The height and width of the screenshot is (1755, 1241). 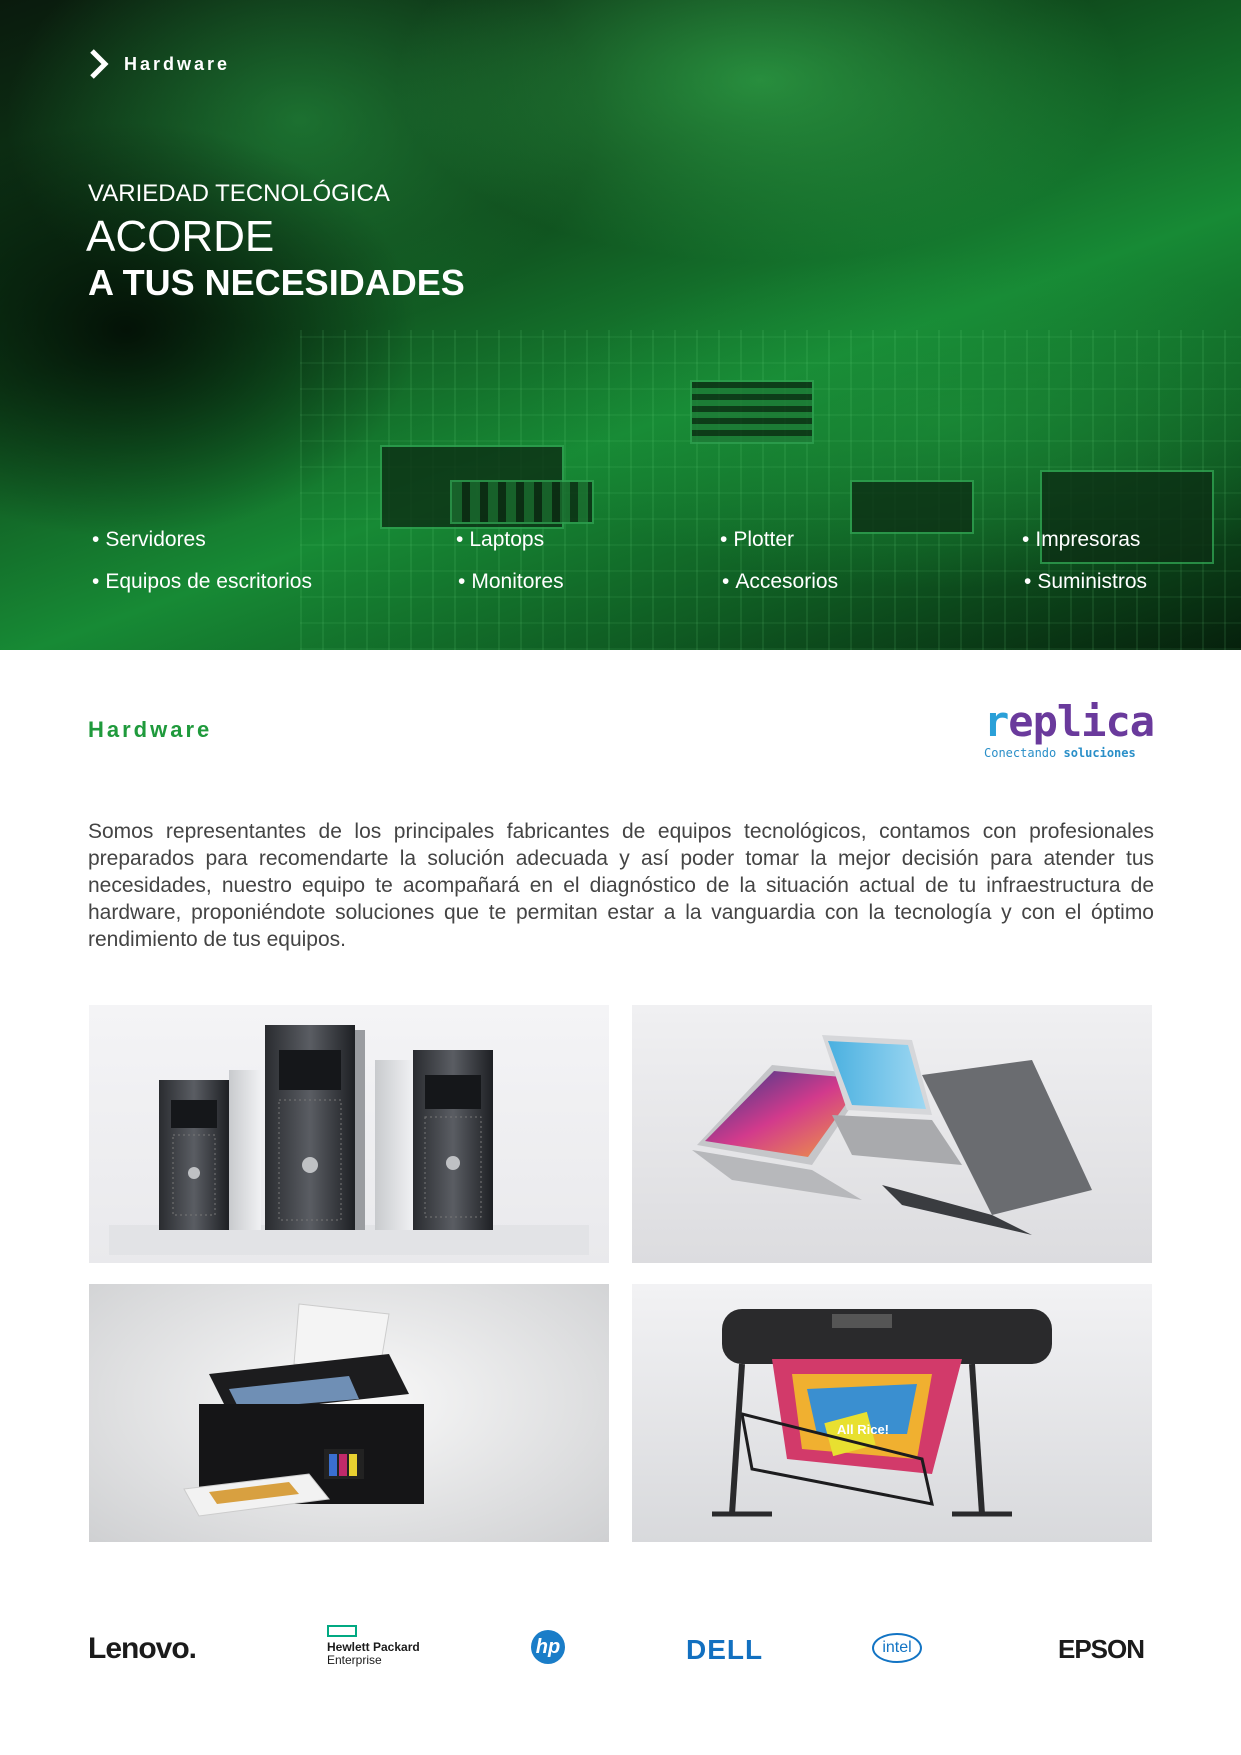 I want to click on list-item: • Laptops, so click(x=500, y=539).